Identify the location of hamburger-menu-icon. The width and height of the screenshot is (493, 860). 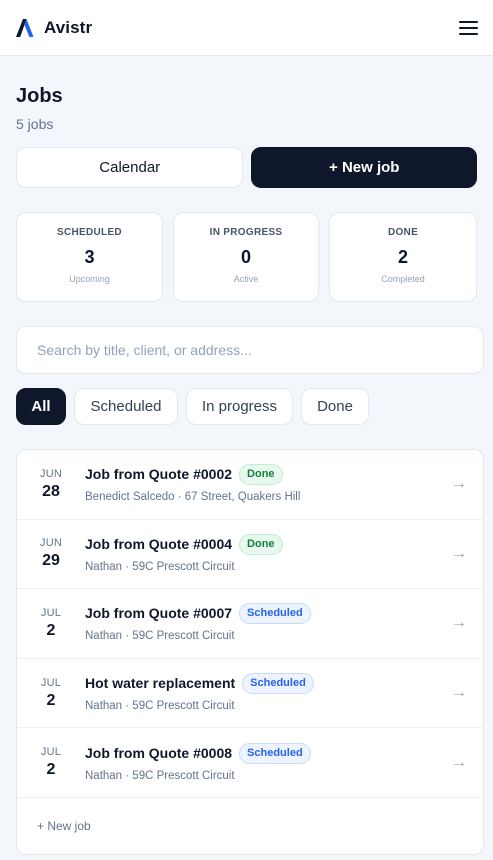
(468, 28).